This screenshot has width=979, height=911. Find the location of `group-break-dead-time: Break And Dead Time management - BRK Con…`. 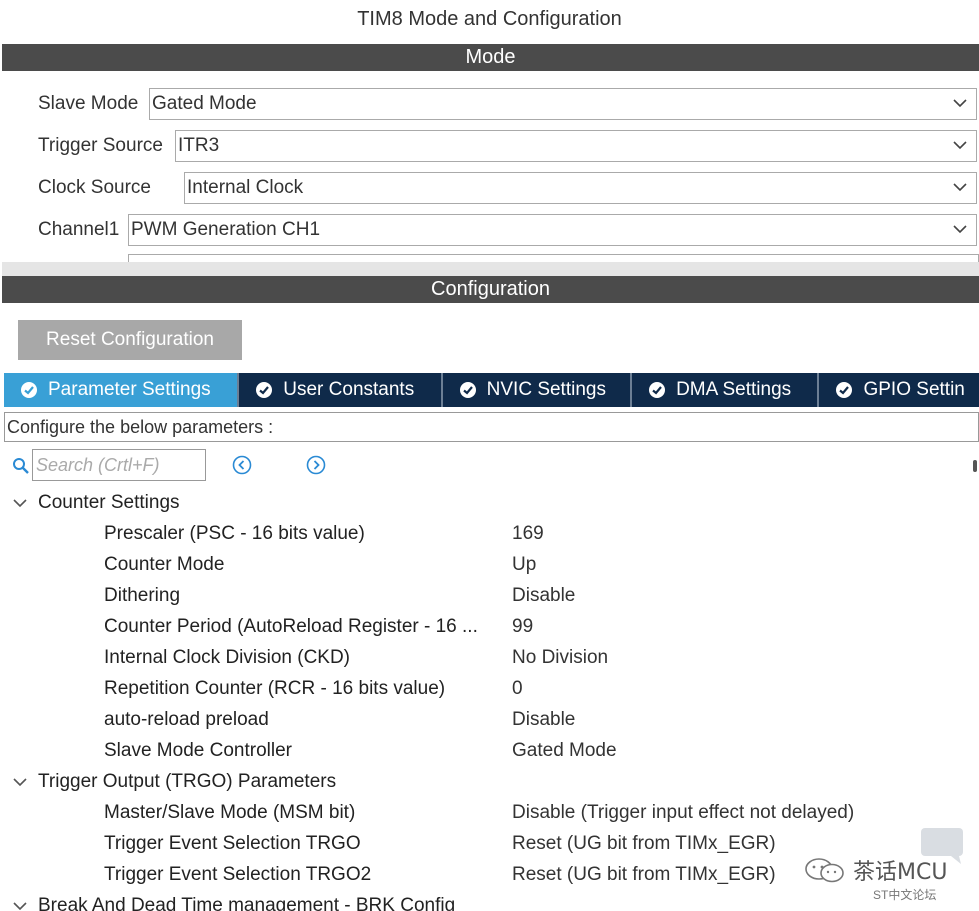

group-break-dead-time: Break And Dead Time management - BRK Con… is located at coordinates (233, 900).